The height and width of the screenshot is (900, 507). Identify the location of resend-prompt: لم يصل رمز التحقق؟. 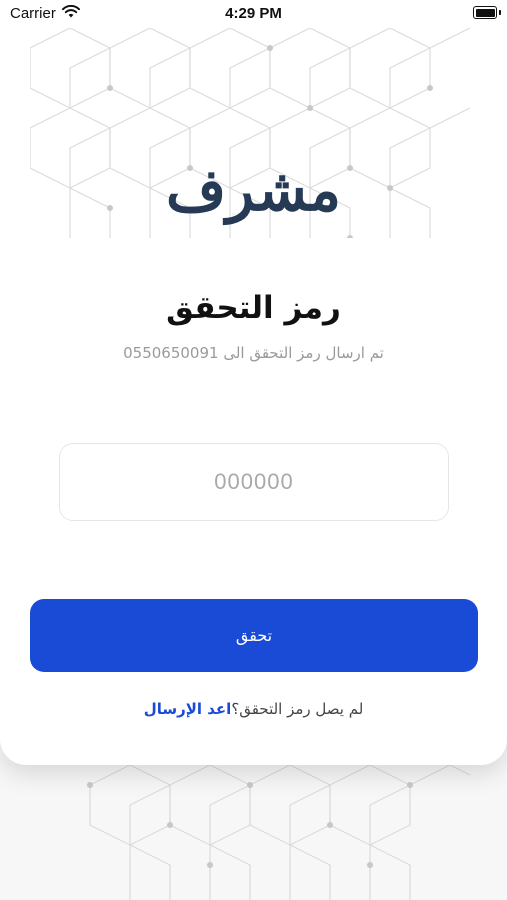
(297, 709).